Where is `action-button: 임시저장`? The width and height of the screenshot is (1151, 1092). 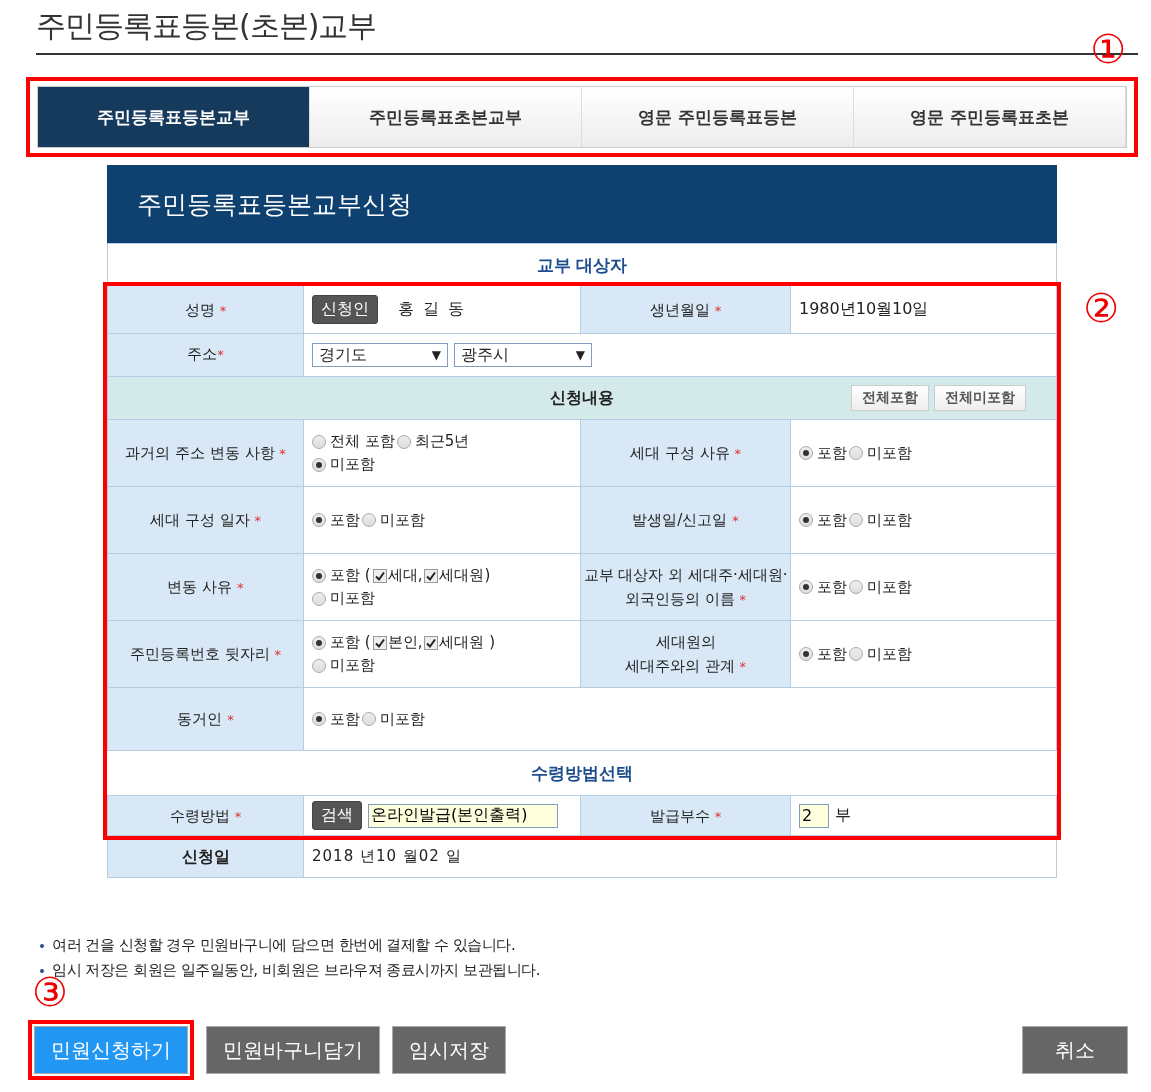 action-button: 임시저장 is located at coordinates (449, 1050).